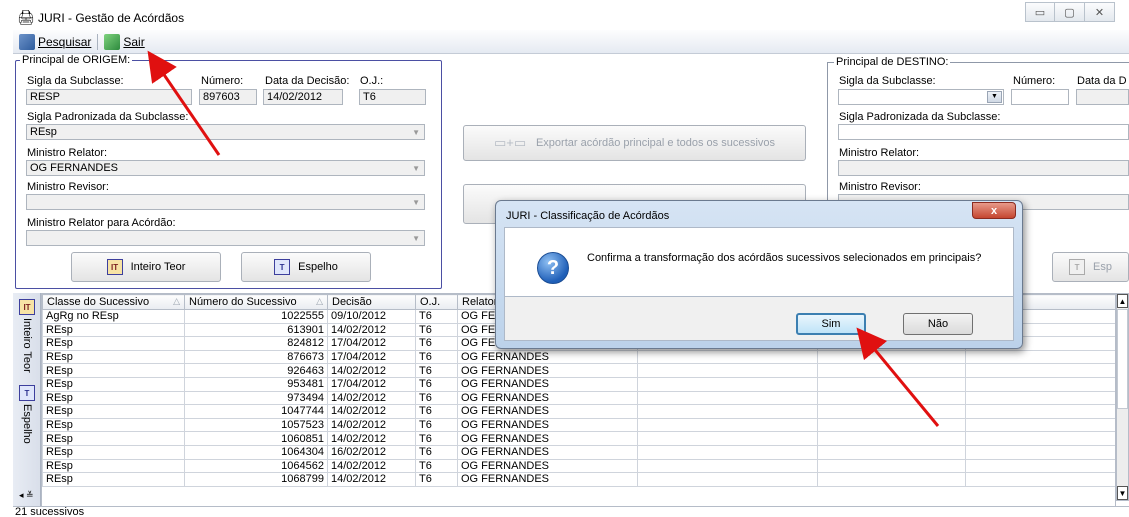 Image resolution: width=1129 pixels, height=517 pixels. What do you see at coordinates (510, 142) in the screenshot?
I see `folder-export-icon: ▭+▭` at bounding box center [510, 142].